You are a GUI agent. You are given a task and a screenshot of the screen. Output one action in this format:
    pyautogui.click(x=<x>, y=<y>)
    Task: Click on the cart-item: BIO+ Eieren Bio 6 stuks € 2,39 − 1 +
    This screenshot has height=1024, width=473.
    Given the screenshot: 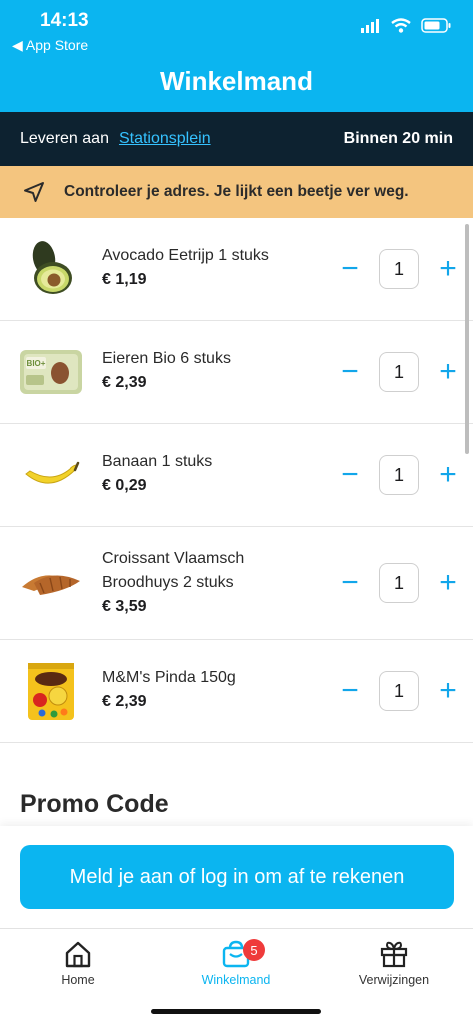 What is the action you would take?
    pyautogui.click(x=236, y=372)
    